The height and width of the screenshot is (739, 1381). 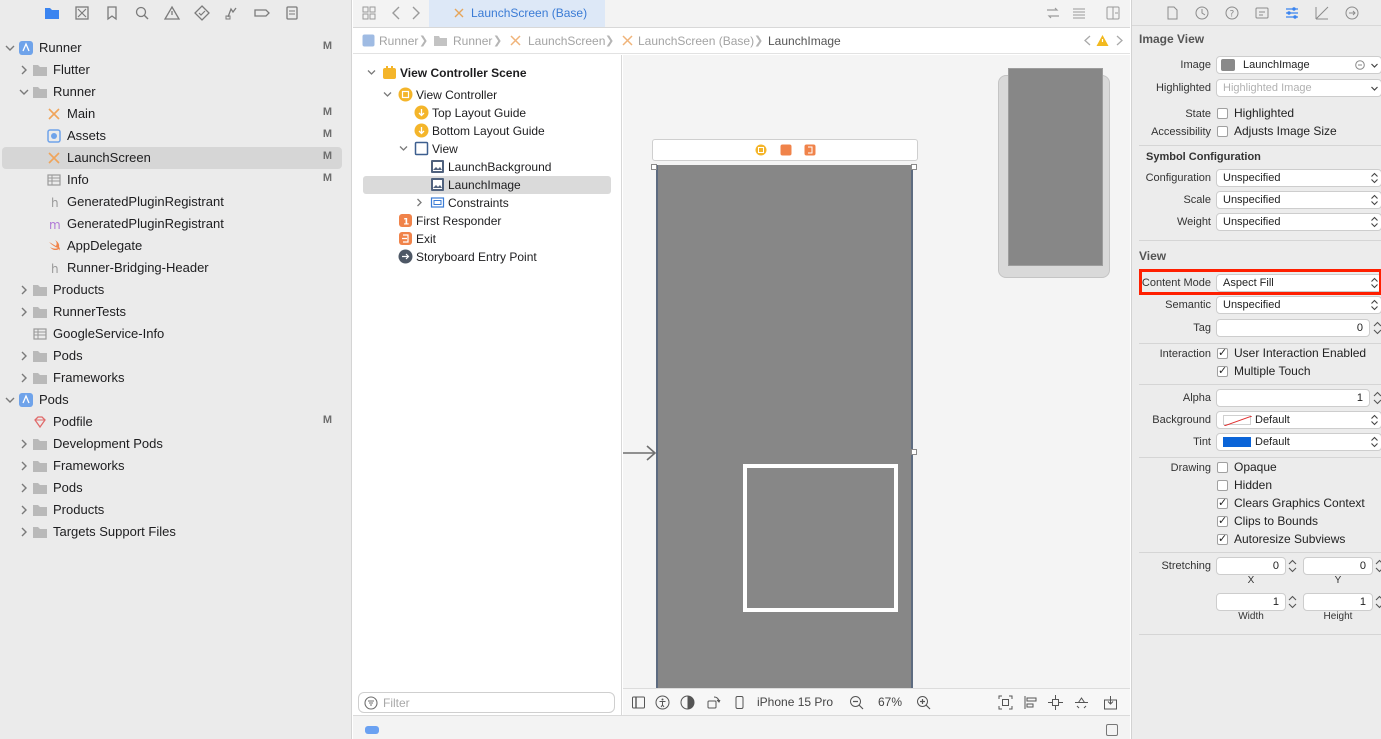 I want to click on stretch-y-stepper, so click(x=1377, y=566).